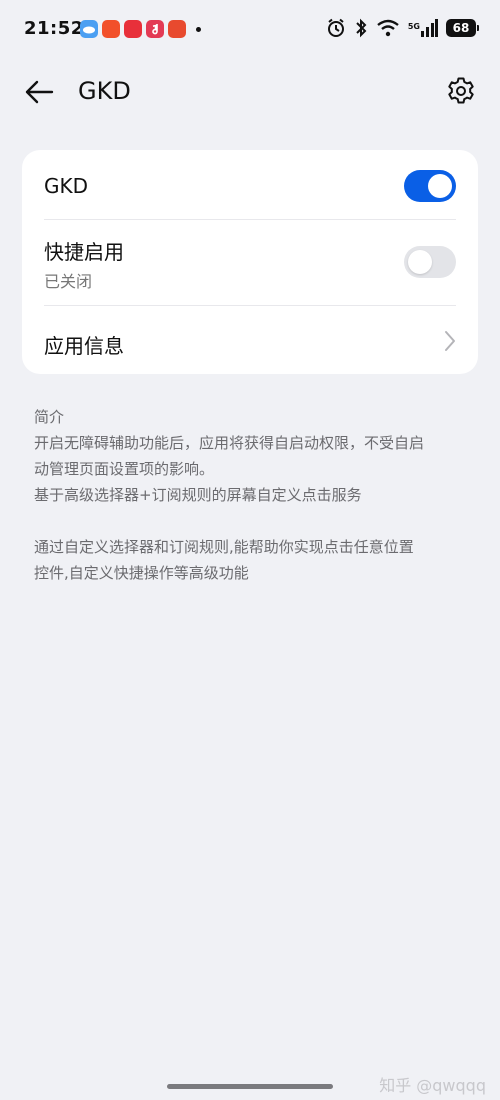 The width and height of the screenshot is (500, 1100). I want to click on gkd-toggle-switch, so click(430, 186).